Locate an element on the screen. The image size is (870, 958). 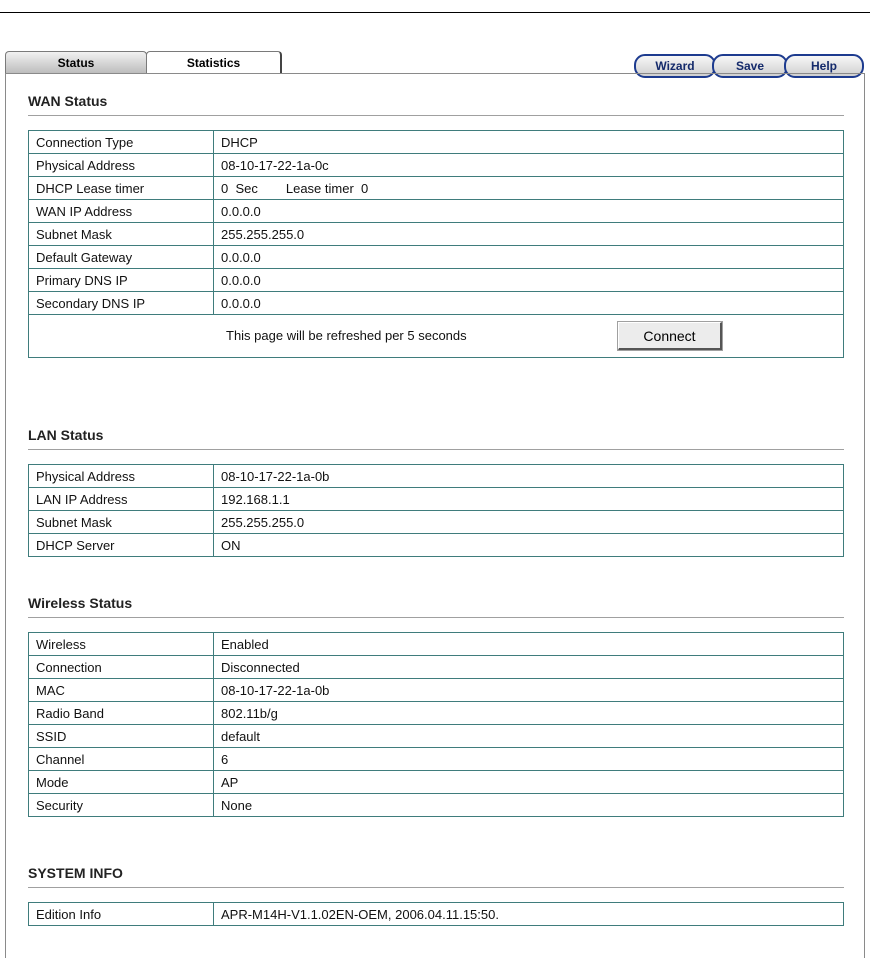
table-row: Physical Address 08-10-17-22-1a-0c is located at coordinates (436, 165).